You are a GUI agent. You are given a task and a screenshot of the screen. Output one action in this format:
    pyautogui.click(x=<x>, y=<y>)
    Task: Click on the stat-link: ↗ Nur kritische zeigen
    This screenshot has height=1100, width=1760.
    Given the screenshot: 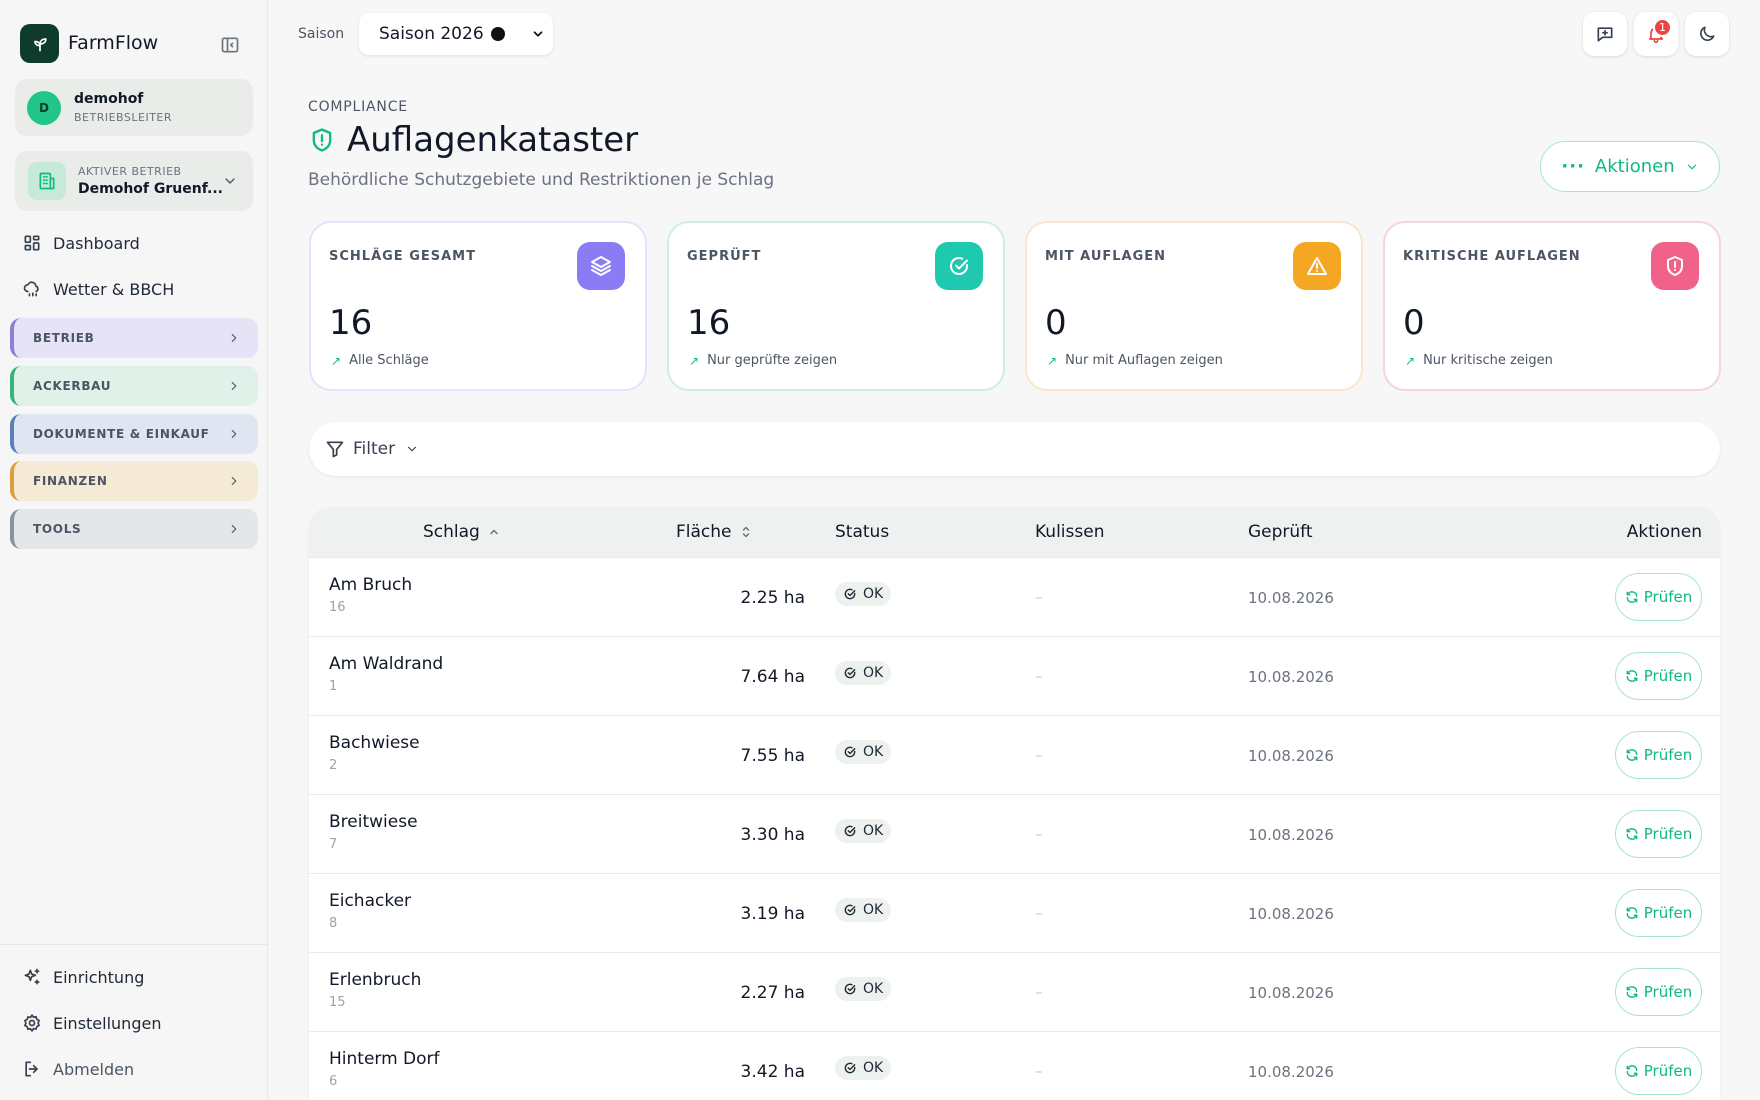 What is the action you would take?
    pyautogui.click(x=1479, y=360)
    